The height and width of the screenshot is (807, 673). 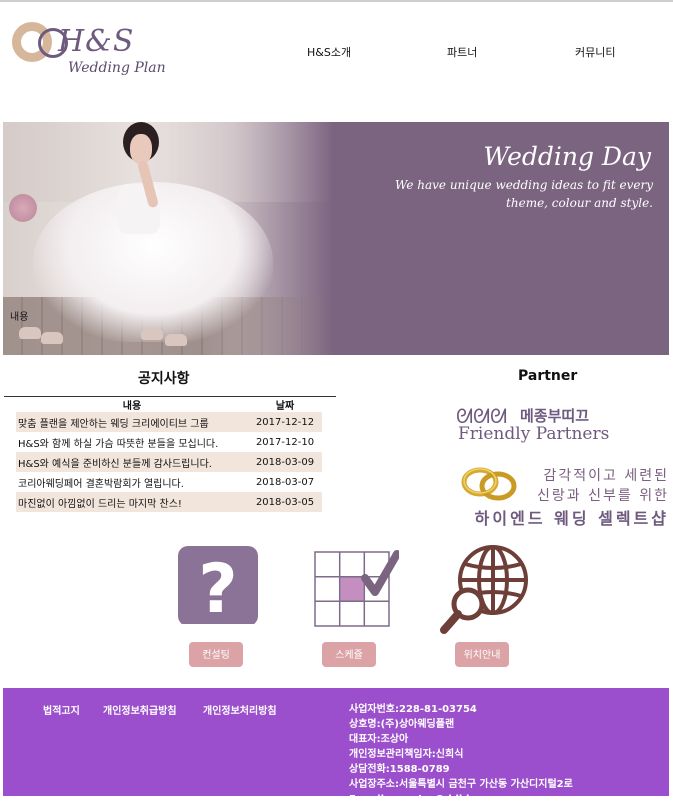 What do you see at coordinates (132, 502) in the screenshot?
I see `notice-text: 마진없이 아낌없이 드리는 마지막 찬스!` at bounding box center [132, 502].